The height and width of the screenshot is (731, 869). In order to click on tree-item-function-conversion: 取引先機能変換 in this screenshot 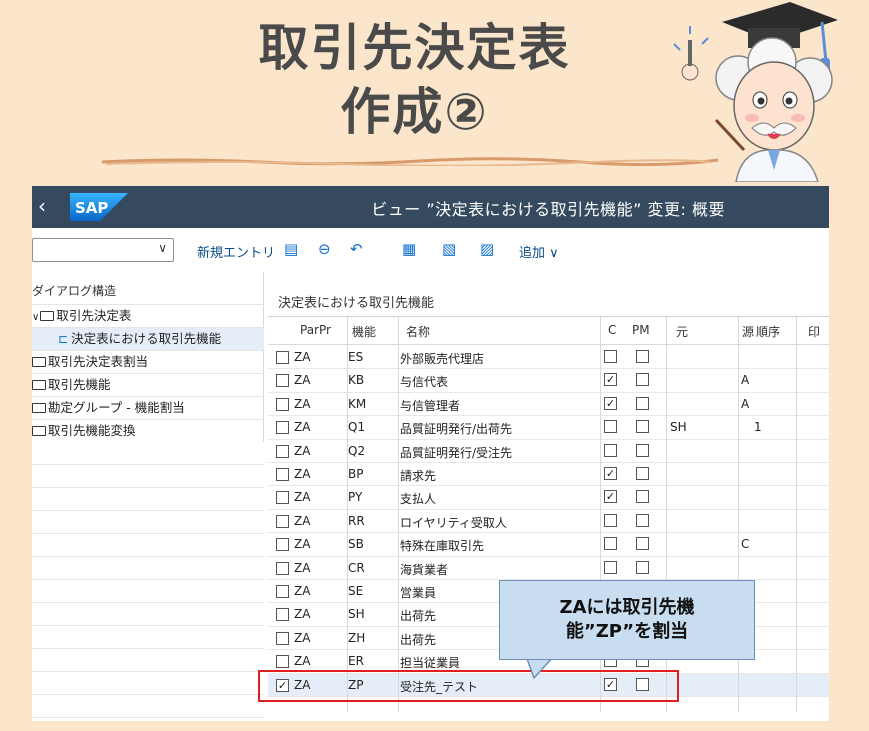, I will do `click(148, 430)`.